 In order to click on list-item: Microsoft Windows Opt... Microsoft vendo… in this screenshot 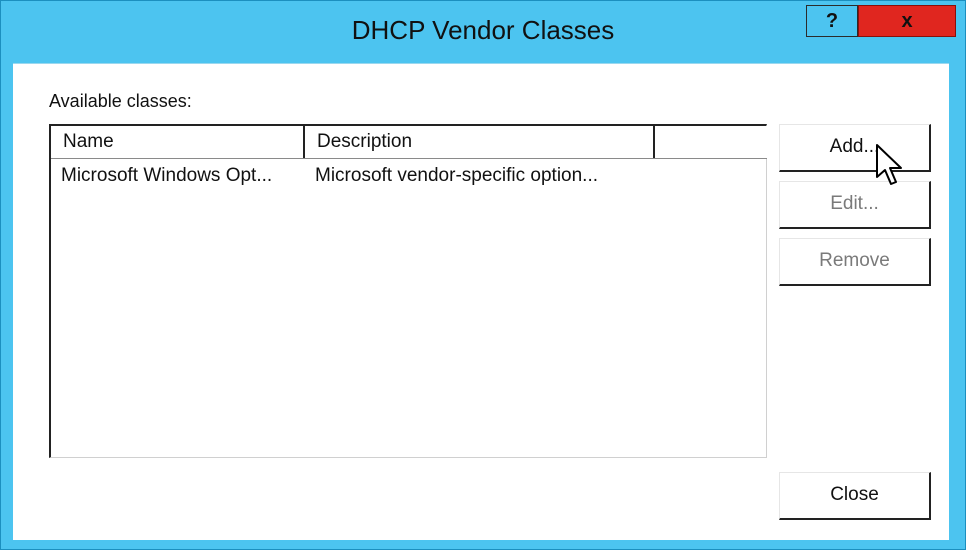, I will do `click(409, 176)`.